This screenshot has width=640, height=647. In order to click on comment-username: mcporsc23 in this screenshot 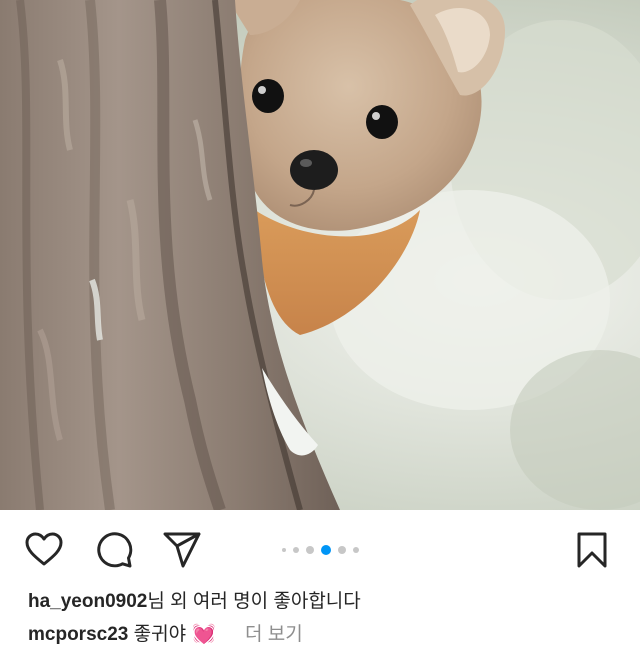, I will do `click(78, 634)`.